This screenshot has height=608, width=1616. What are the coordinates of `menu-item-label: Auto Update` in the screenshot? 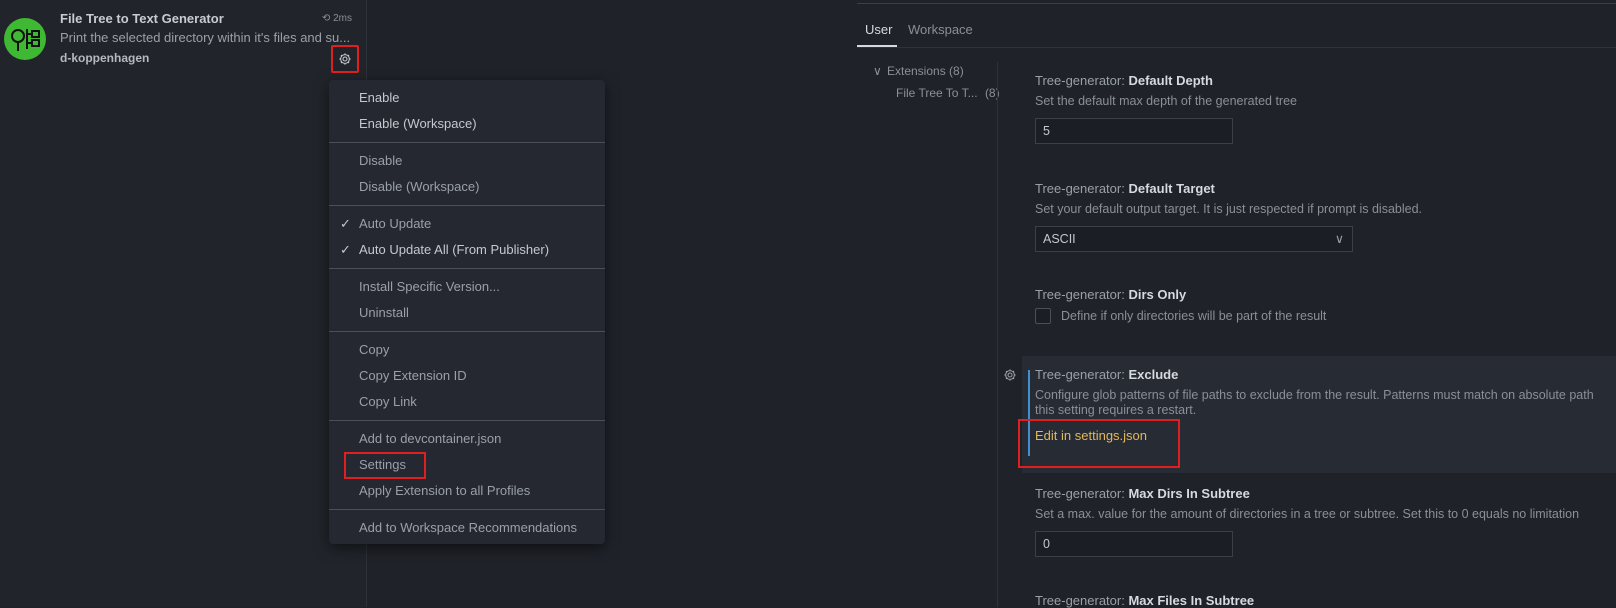 It's located at (395, 223).